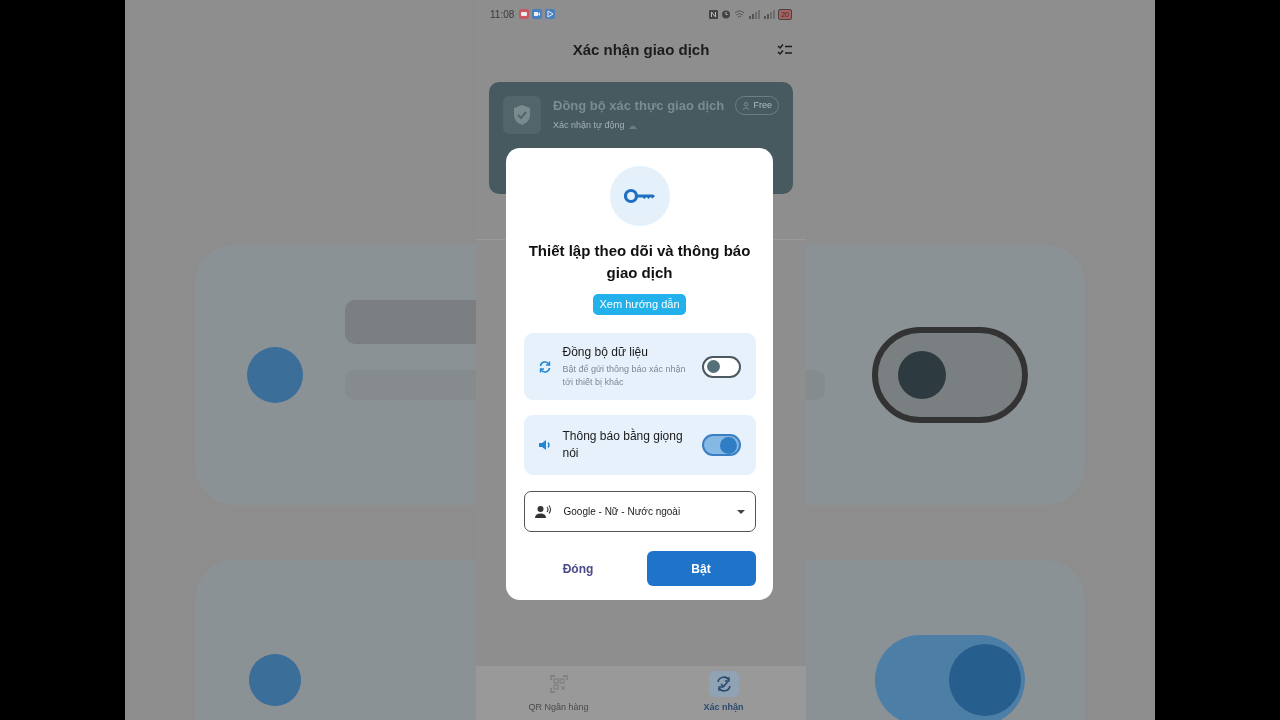 Image resolution: width=1280 pixels, height=720 pixels. I want to click on badge-label: Free, so click(762, 105).